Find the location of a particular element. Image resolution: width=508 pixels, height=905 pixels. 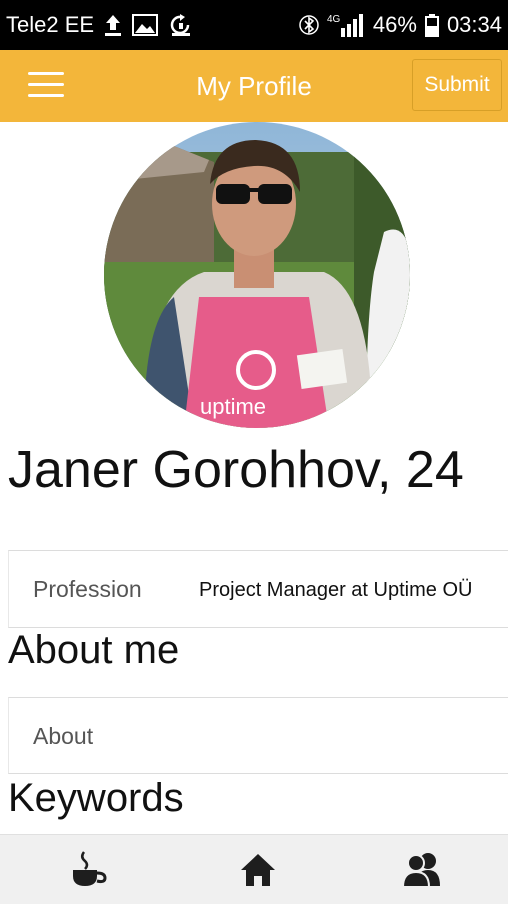

coffee-icon is located at coordinates (90, 868).